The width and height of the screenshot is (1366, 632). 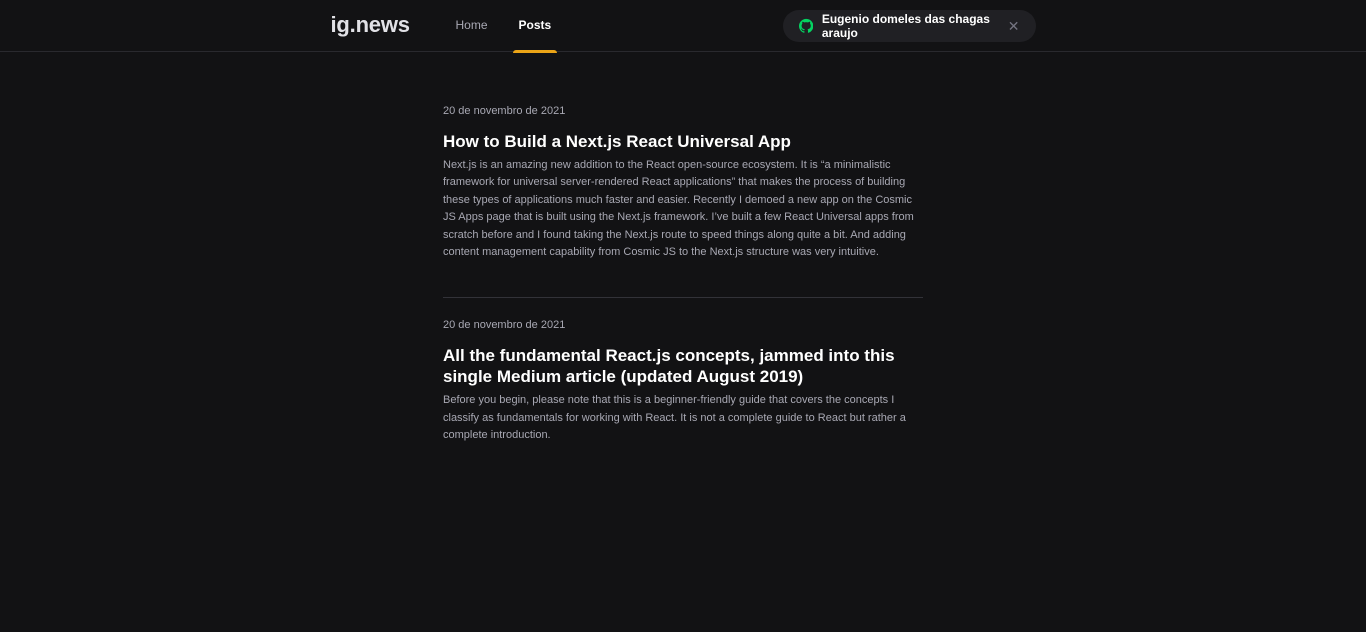 I want to click on nav-link-home: Home, so click(x=472, y=26).